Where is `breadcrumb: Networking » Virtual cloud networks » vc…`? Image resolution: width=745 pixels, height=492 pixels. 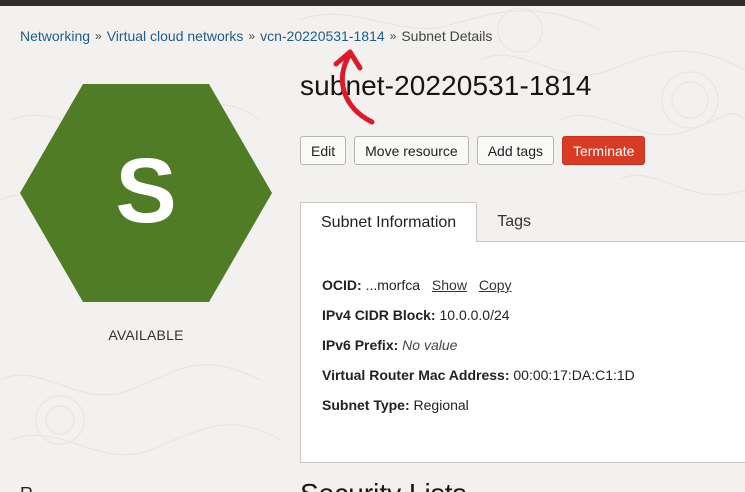 breadcrumb: Networking » Virtual cloud networks » vc… is located at coordinates (256, 36).